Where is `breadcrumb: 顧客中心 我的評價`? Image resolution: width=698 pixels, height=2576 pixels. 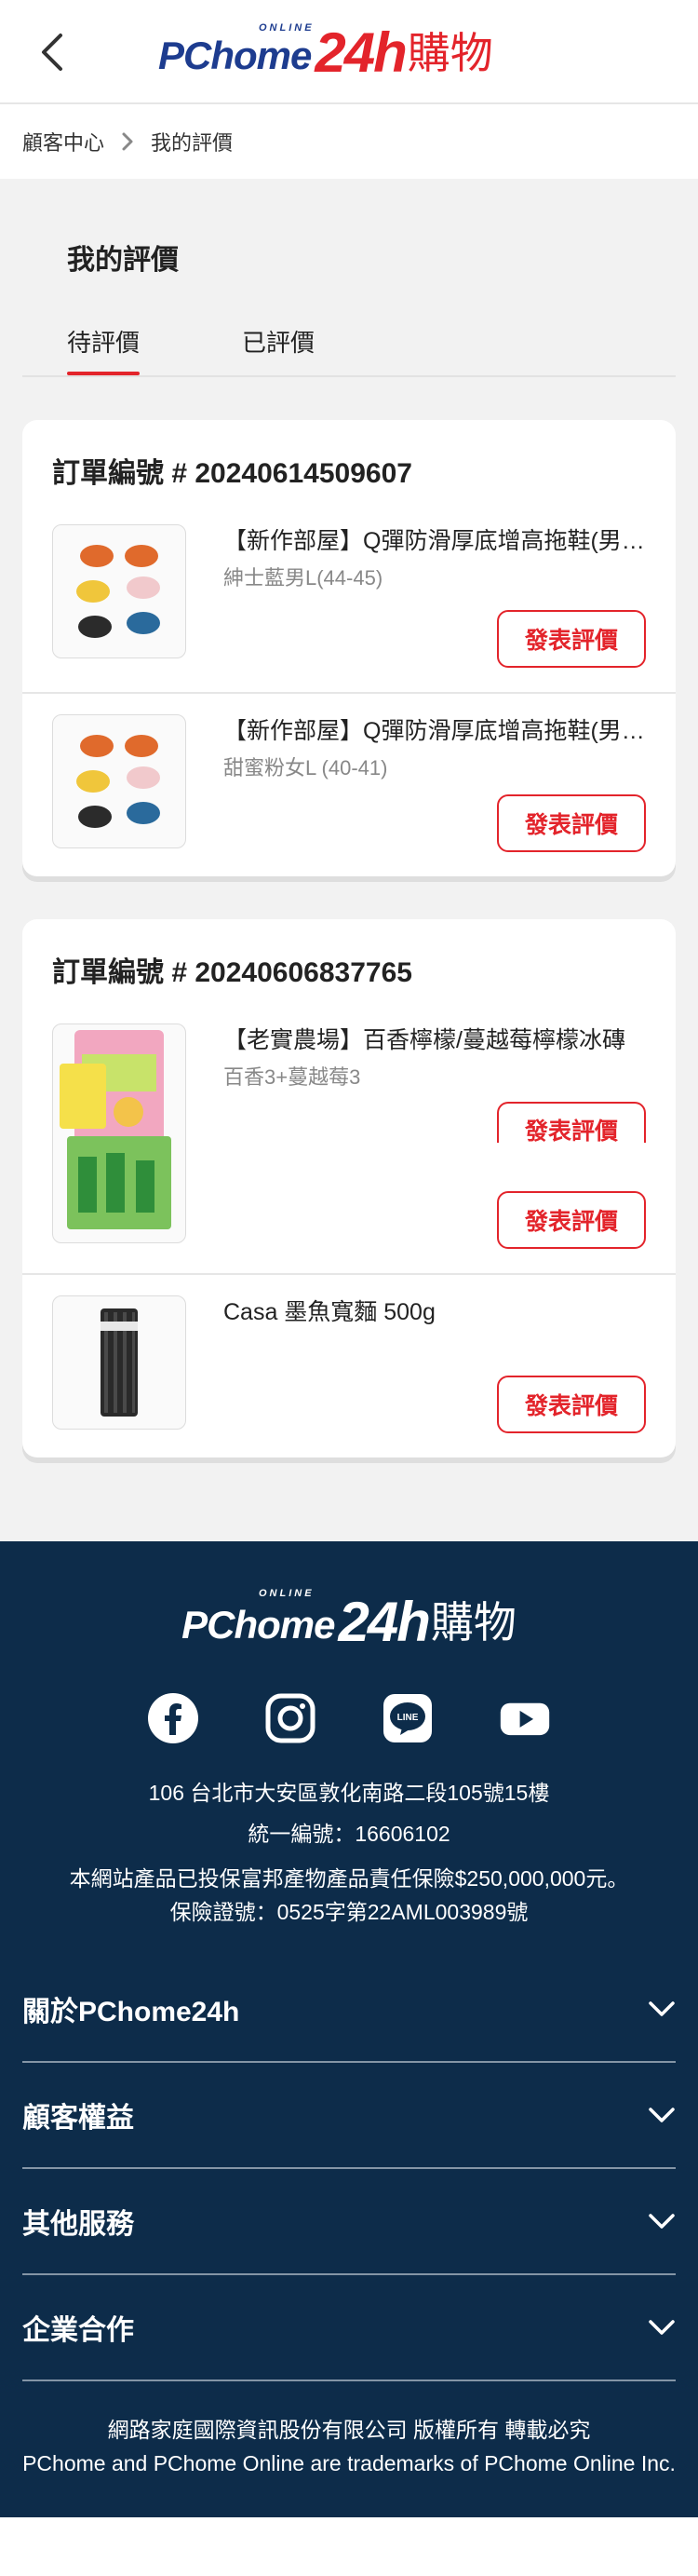 breadcrumb: 顧客中心 我的評價 is located at coordinates (349, 141).